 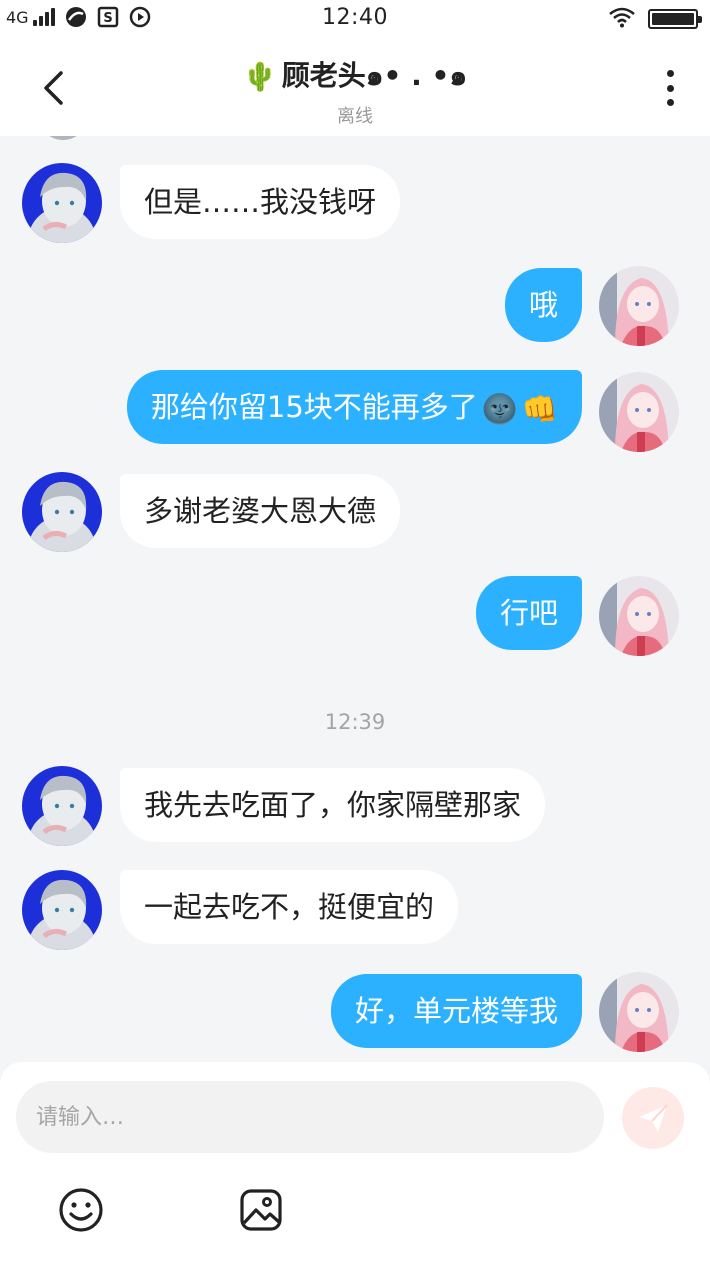 I want to click on message-input, so click(x=310, y=1117).